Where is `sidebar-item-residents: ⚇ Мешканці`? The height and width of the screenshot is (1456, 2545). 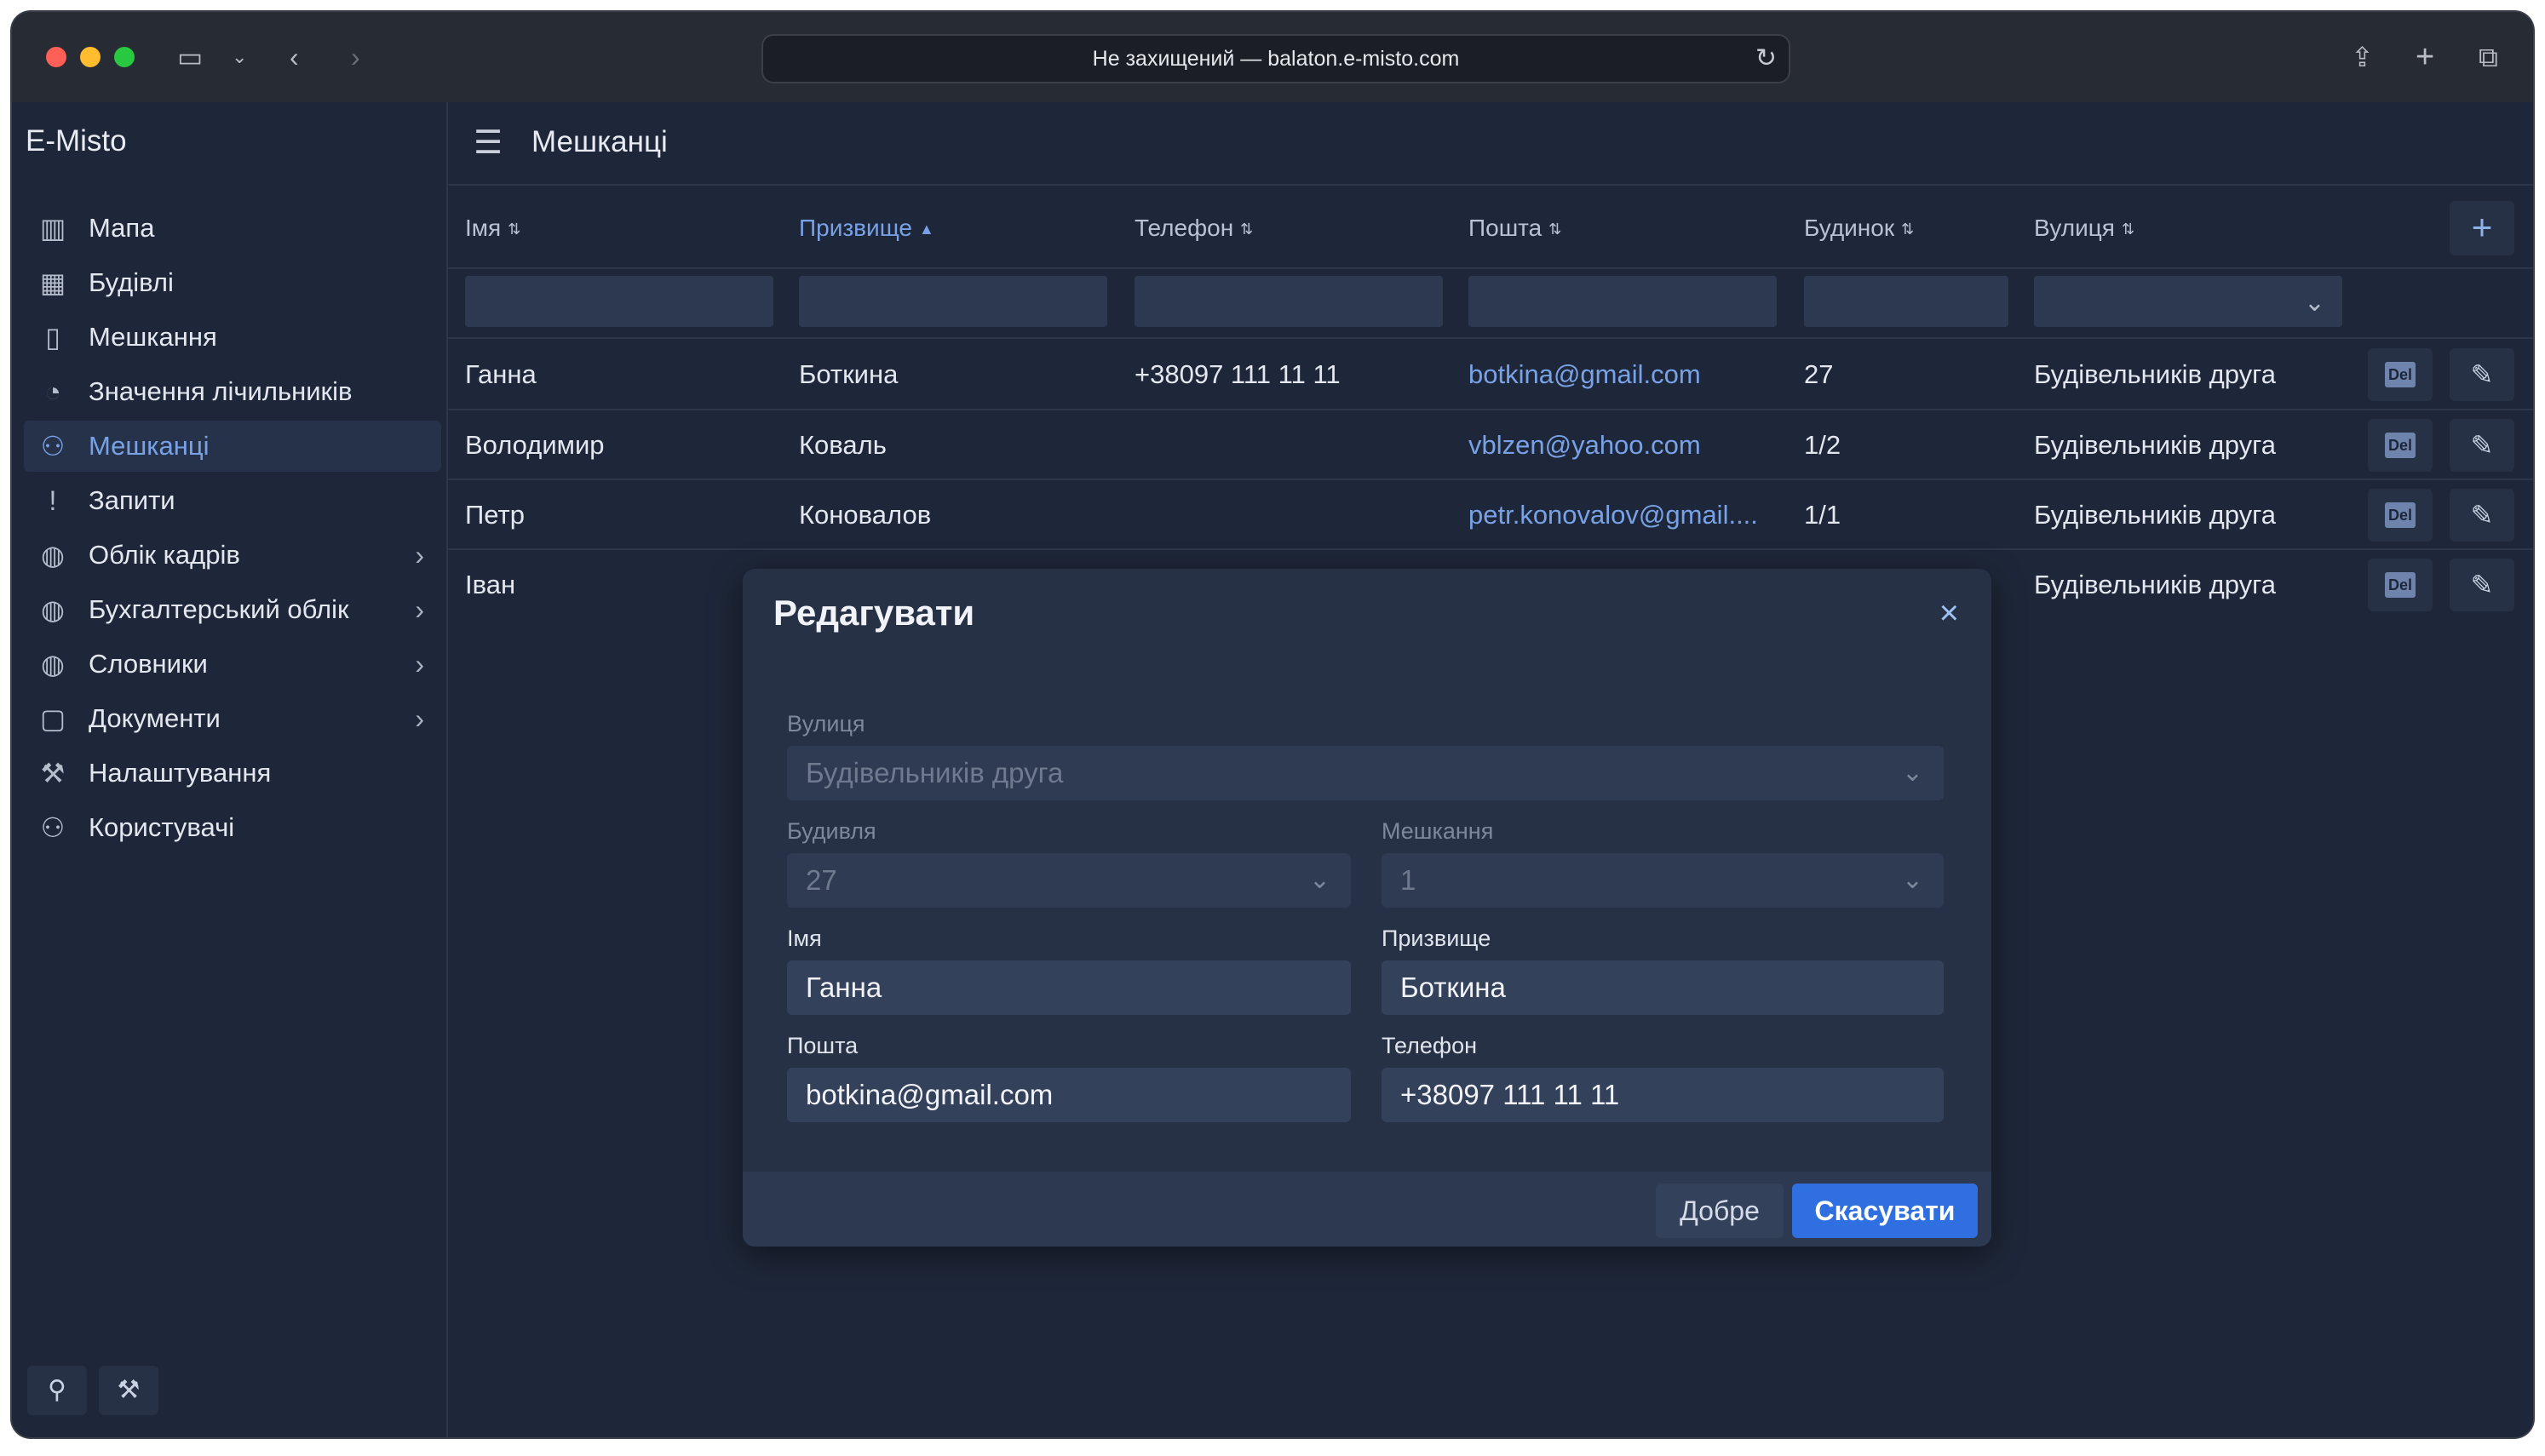 sidebar-item-residents: ⚇ Мешканці is located at coordinates (233, 446).